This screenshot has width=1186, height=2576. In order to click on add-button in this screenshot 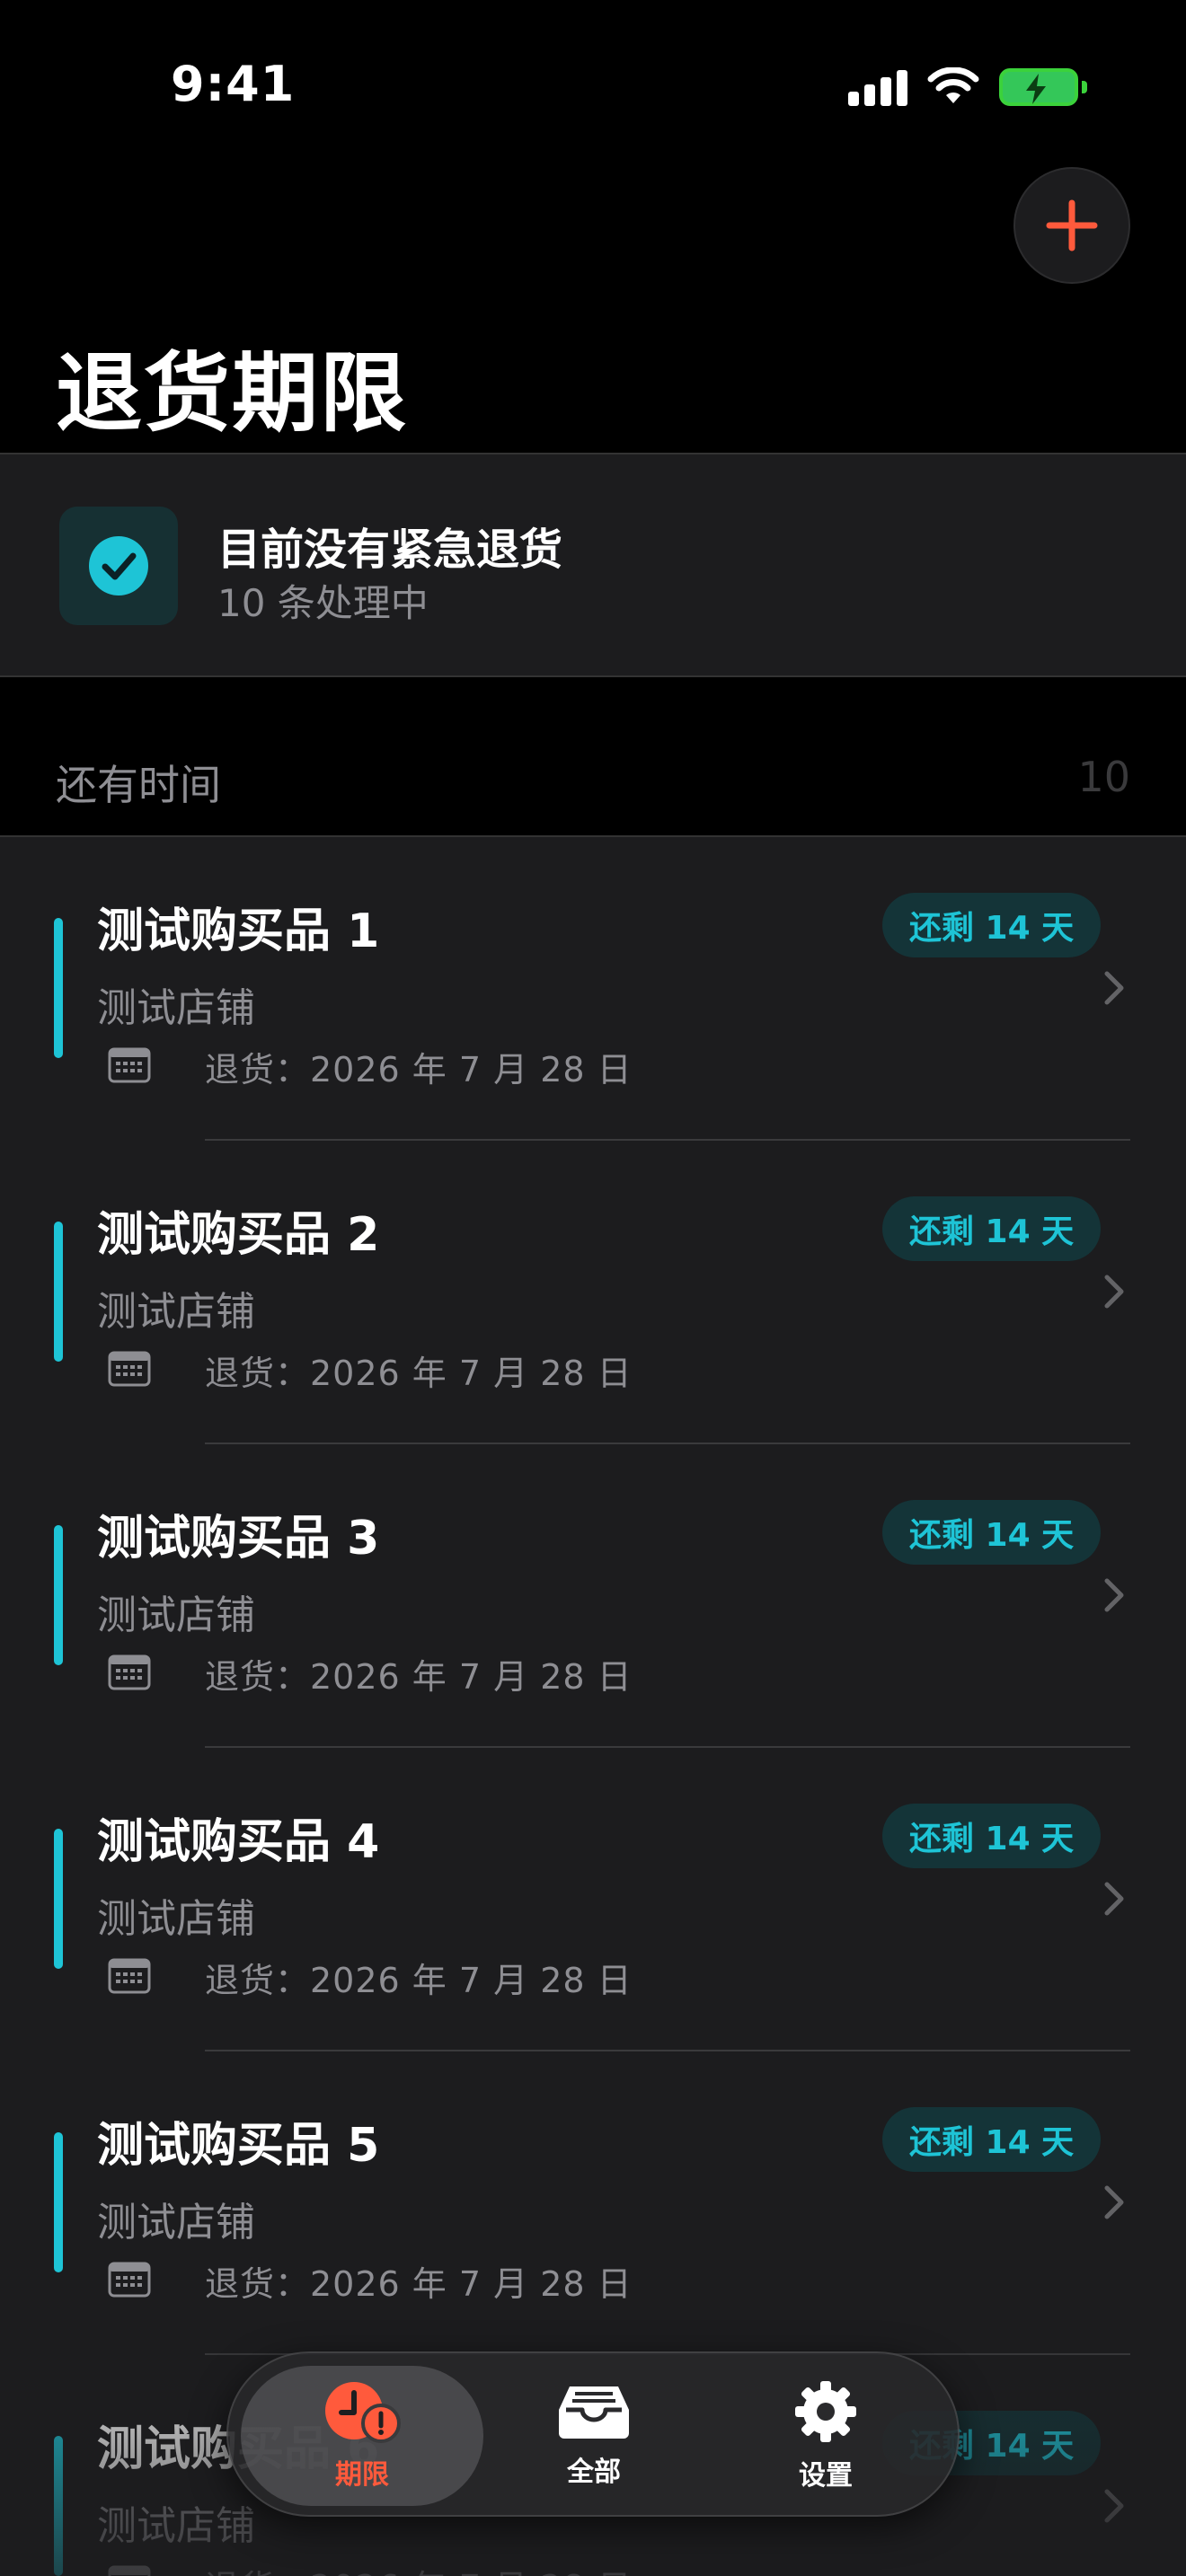, I will do `click(1071, 225)`.